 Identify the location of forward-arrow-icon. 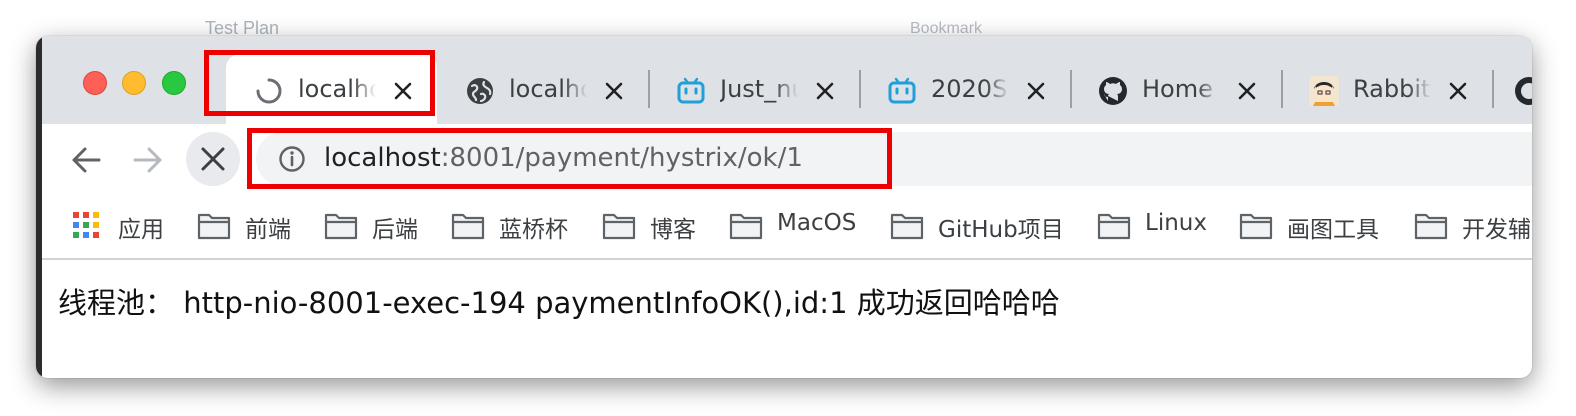
(148, 160).